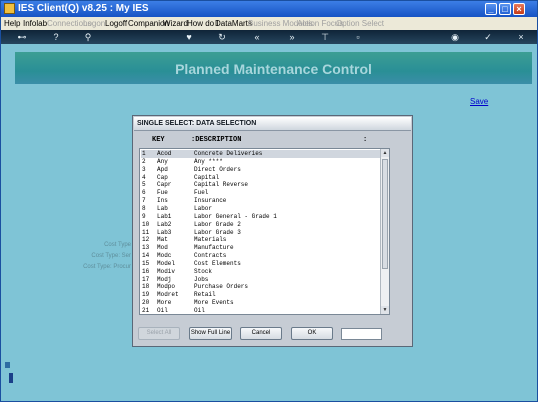  Describe the element at coordinates (214, 303) in the screenshot. I see `row-description: More Events` at that location.